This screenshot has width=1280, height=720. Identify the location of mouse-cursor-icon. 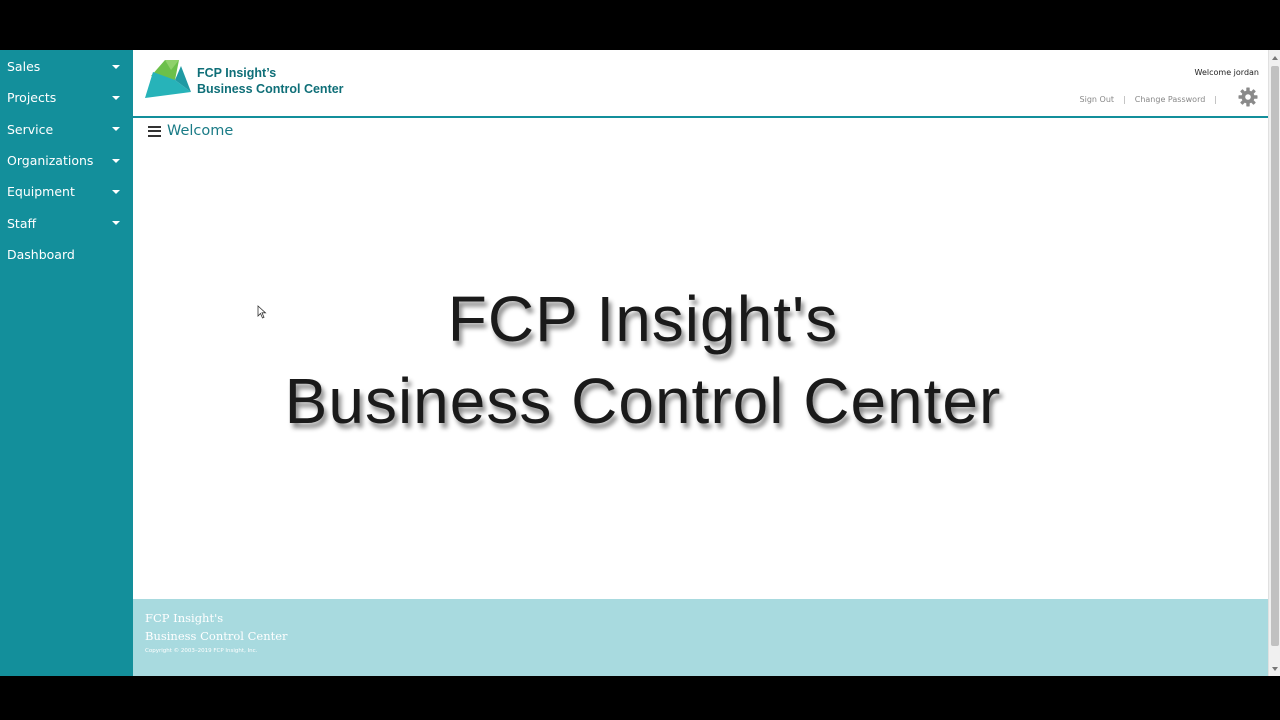
(262, 312).